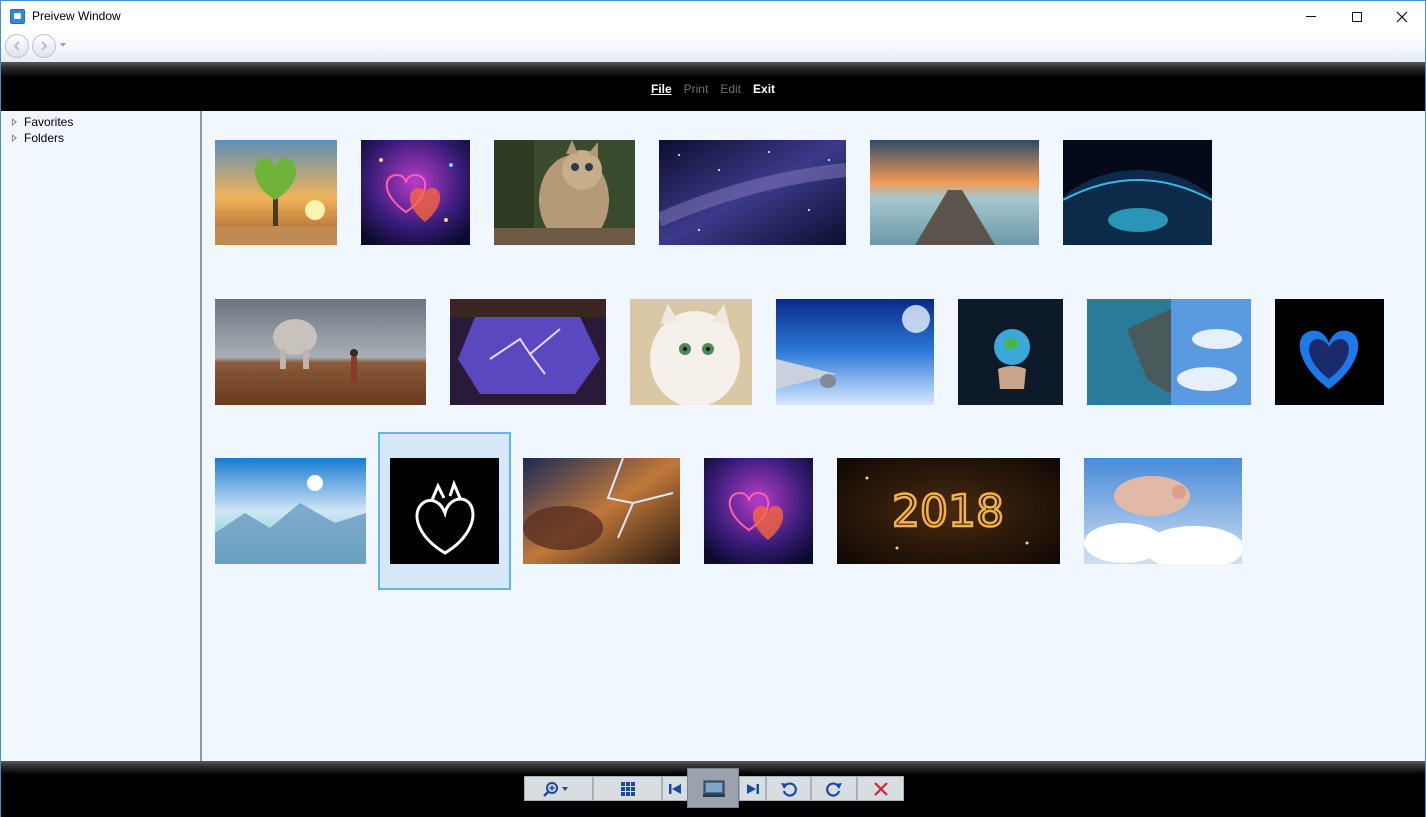 This screenshot has height=817, width=1426. I want to click on folder-tree: Favorites Folders, so click(102, 436).